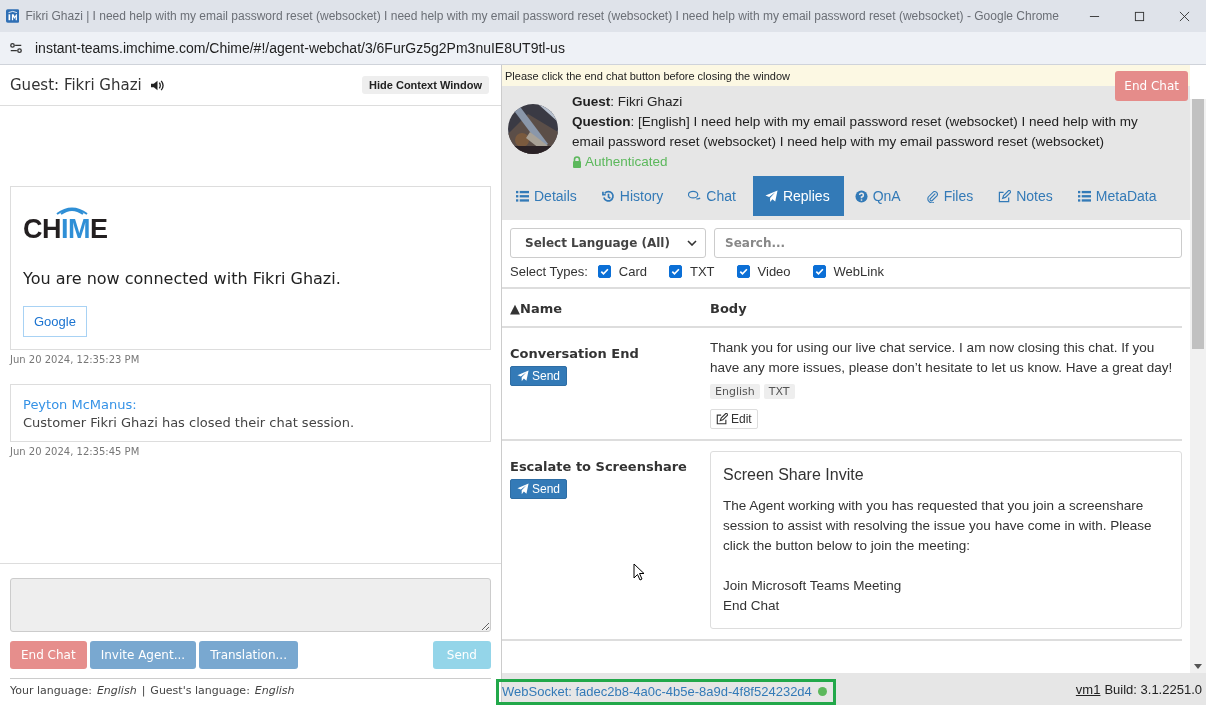  I want to click on chat-icon, so click(695, 196).